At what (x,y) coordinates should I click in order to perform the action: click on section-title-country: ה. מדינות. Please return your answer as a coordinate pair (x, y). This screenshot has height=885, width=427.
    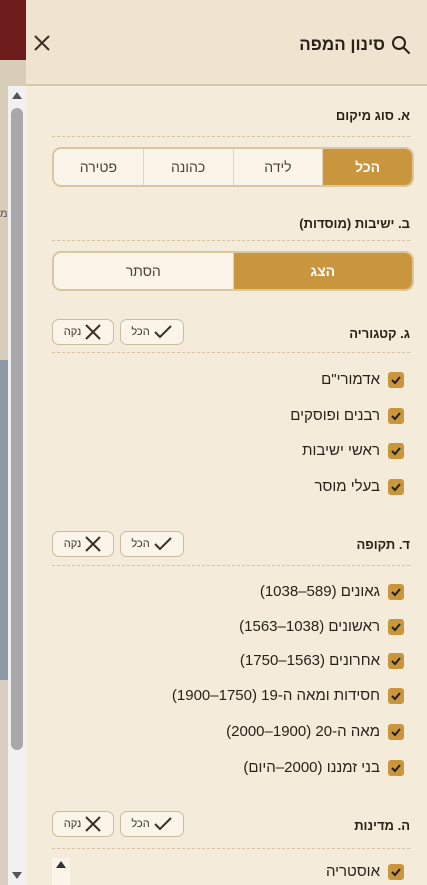
    Looking at the image, I should click on (382, 825).